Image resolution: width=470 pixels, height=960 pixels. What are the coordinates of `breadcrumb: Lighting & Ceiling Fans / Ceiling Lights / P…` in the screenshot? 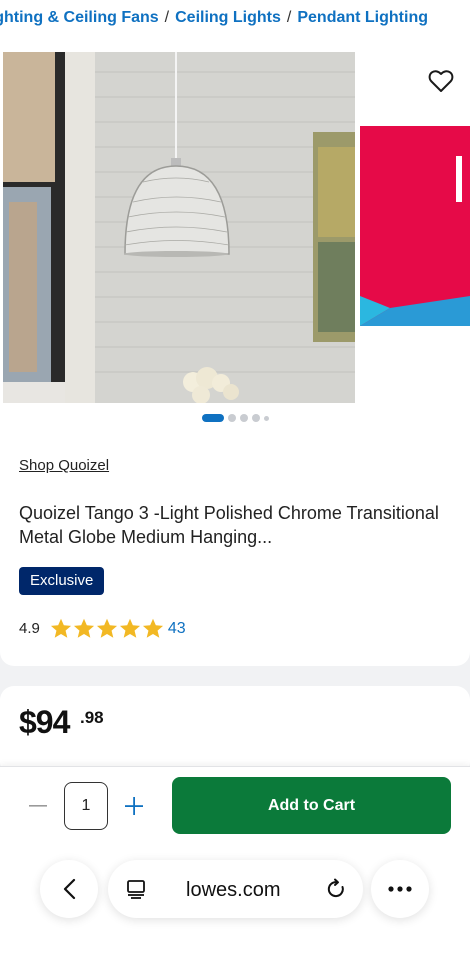 It's located at (235, 19).